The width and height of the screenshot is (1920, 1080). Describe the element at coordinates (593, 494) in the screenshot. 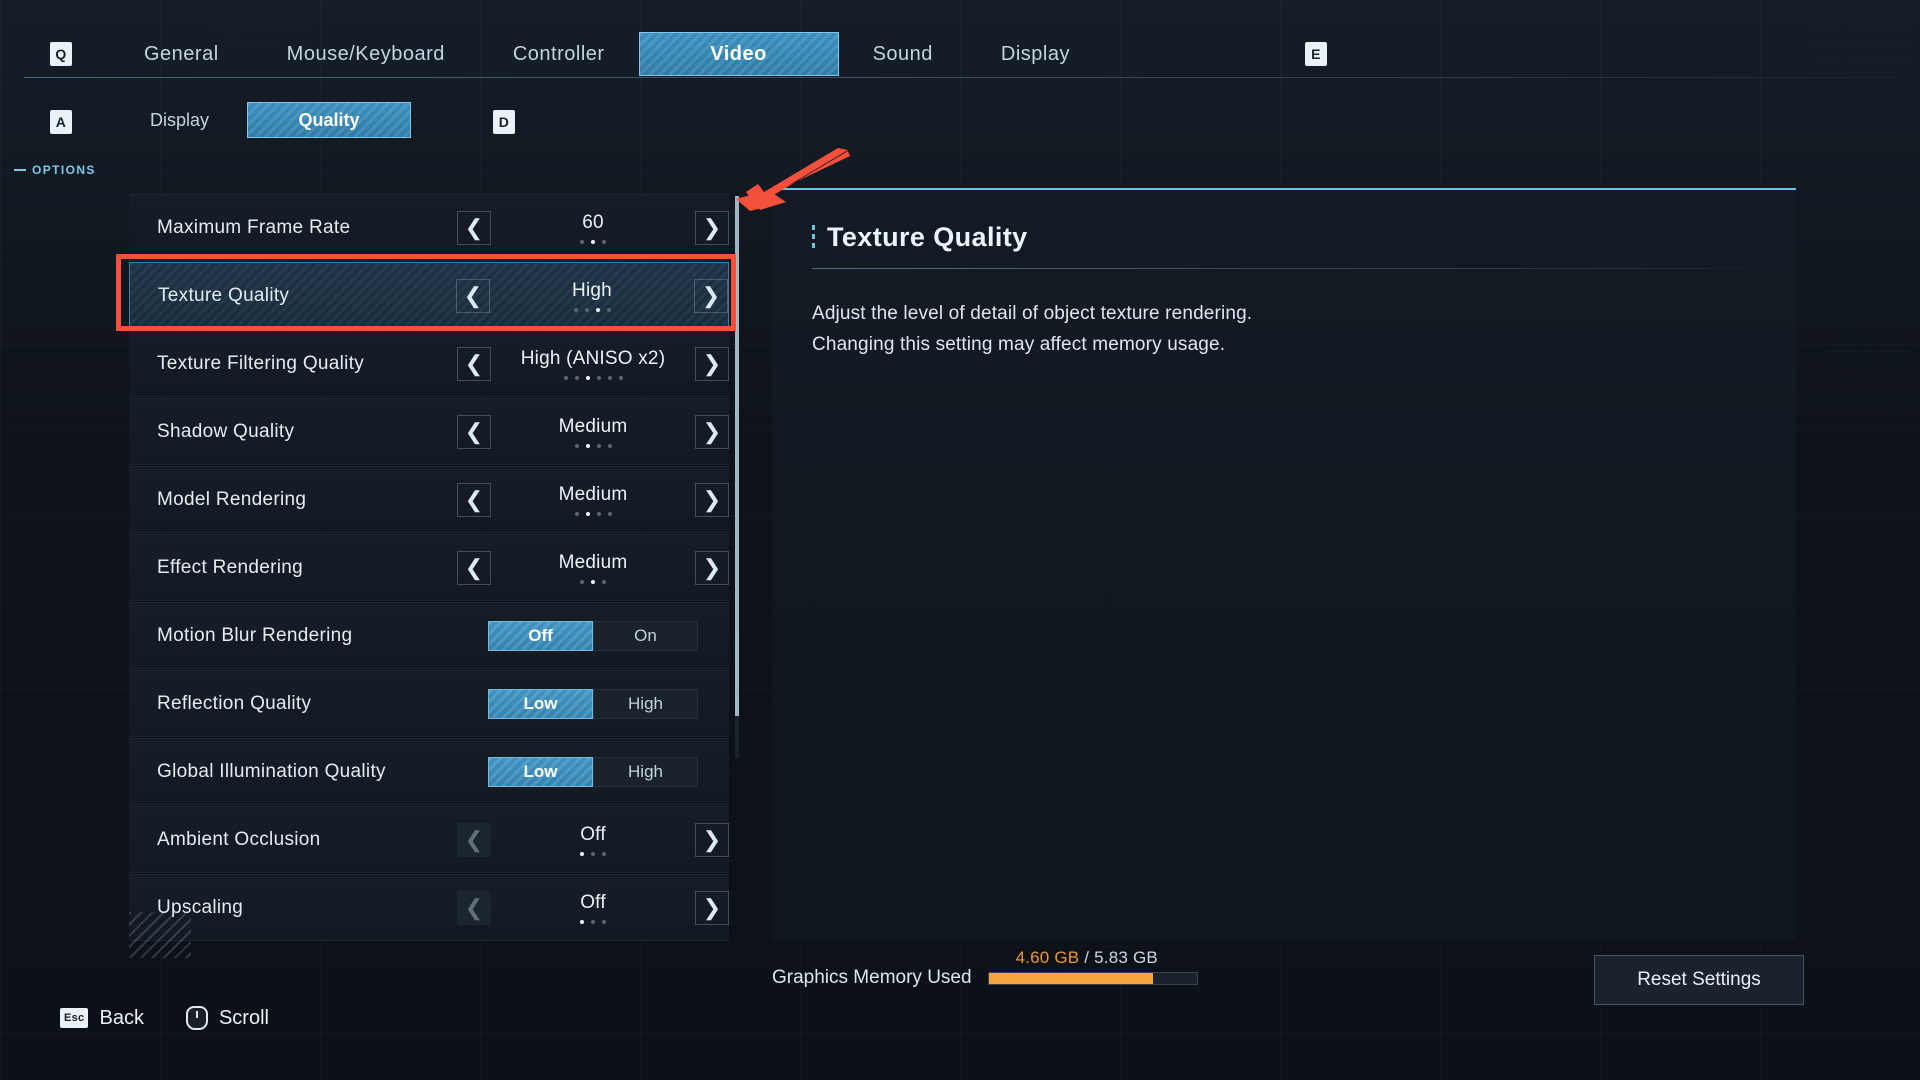

I see `setting-value: Medium` at that location.